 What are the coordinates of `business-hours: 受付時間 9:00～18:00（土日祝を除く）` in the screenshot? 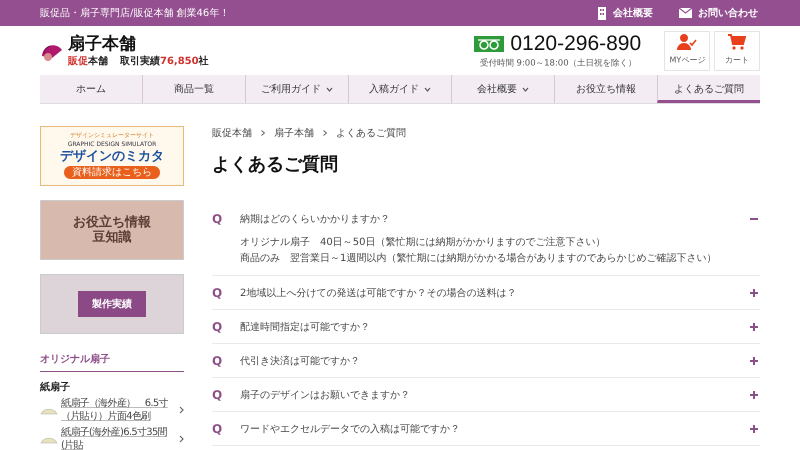 It's located at (557, 62).